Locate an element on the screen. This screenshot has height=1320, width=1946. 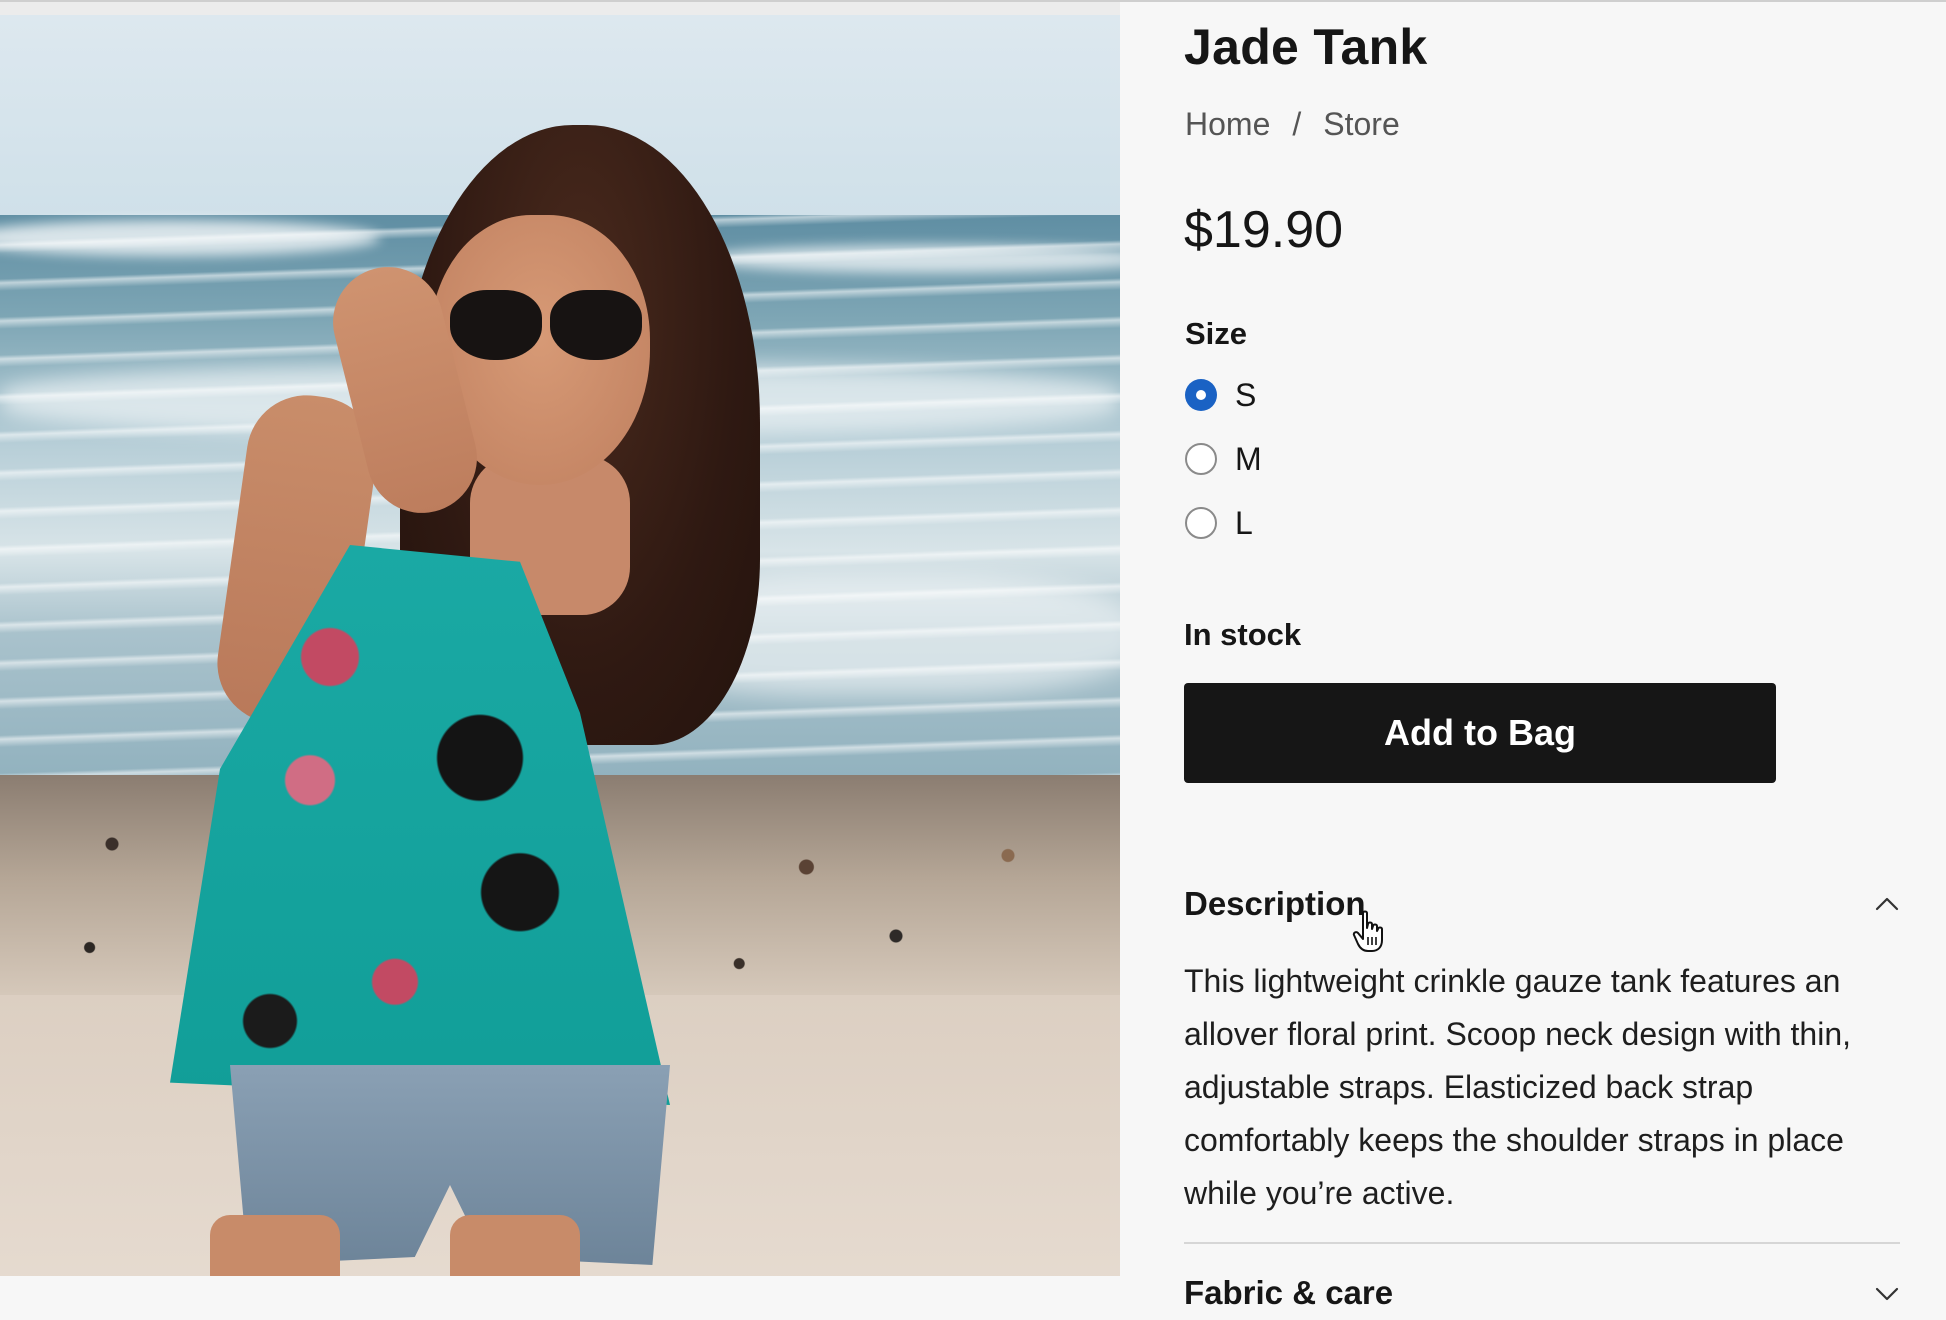
breadcrumb-home-link: Home is located at coordinates (1227, 124).